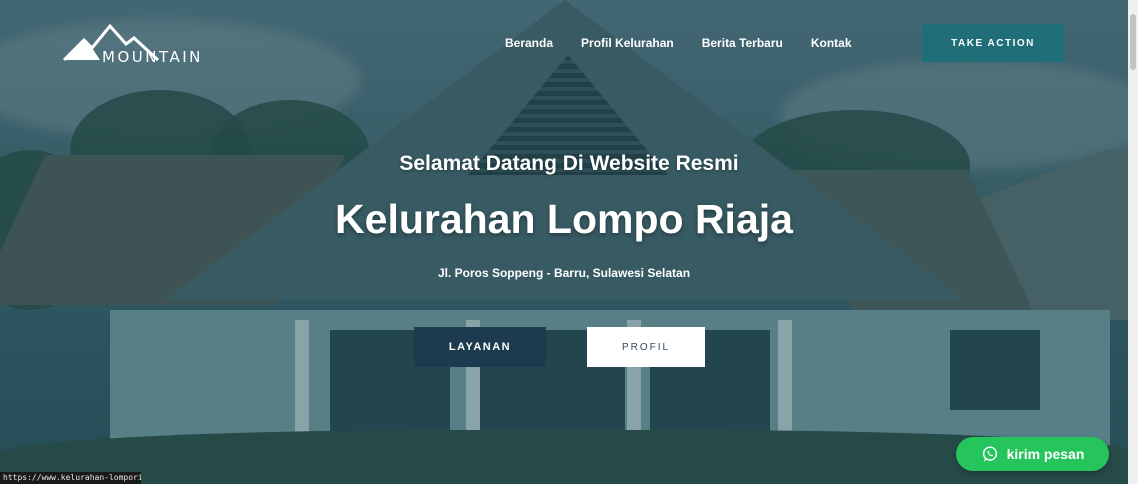  Describe the element at coordinates (1133, 242) in the screenshot. I see `page-scrollbar` at that location.